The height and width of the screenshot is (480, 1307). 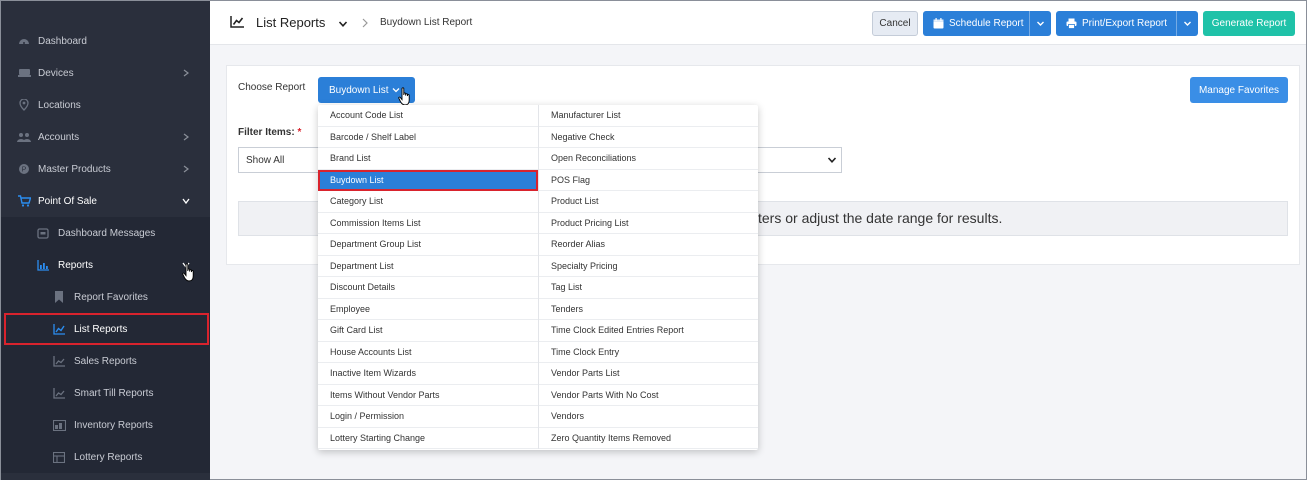 I want to click on choose-report-label: Choose Report, so click(x=272, y=87).